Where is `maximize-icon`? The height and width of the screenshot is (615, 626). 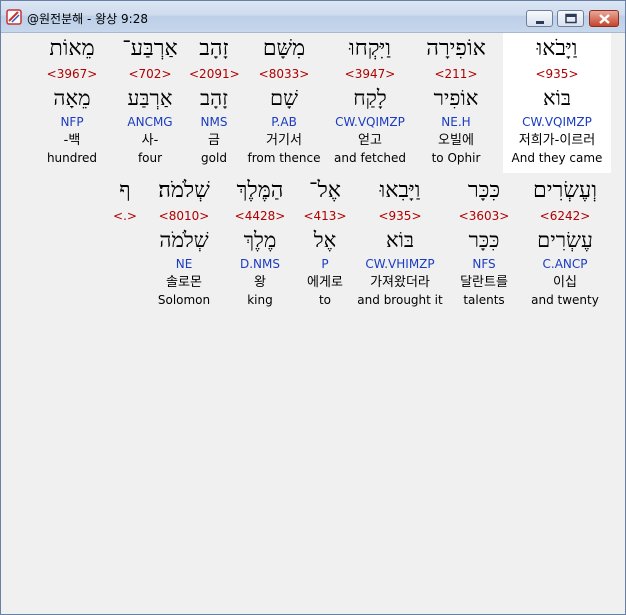
maximize-icon is located at coordinates (571, 18).